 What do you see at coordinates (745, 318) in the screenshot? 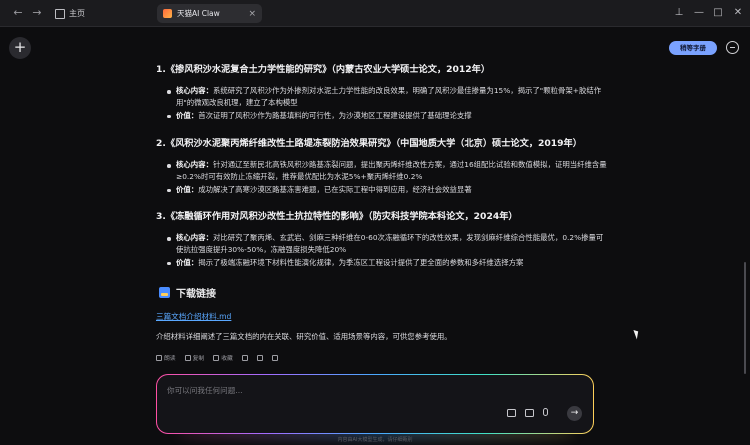
I see `scrollbar` at bounding box center [745, 318].